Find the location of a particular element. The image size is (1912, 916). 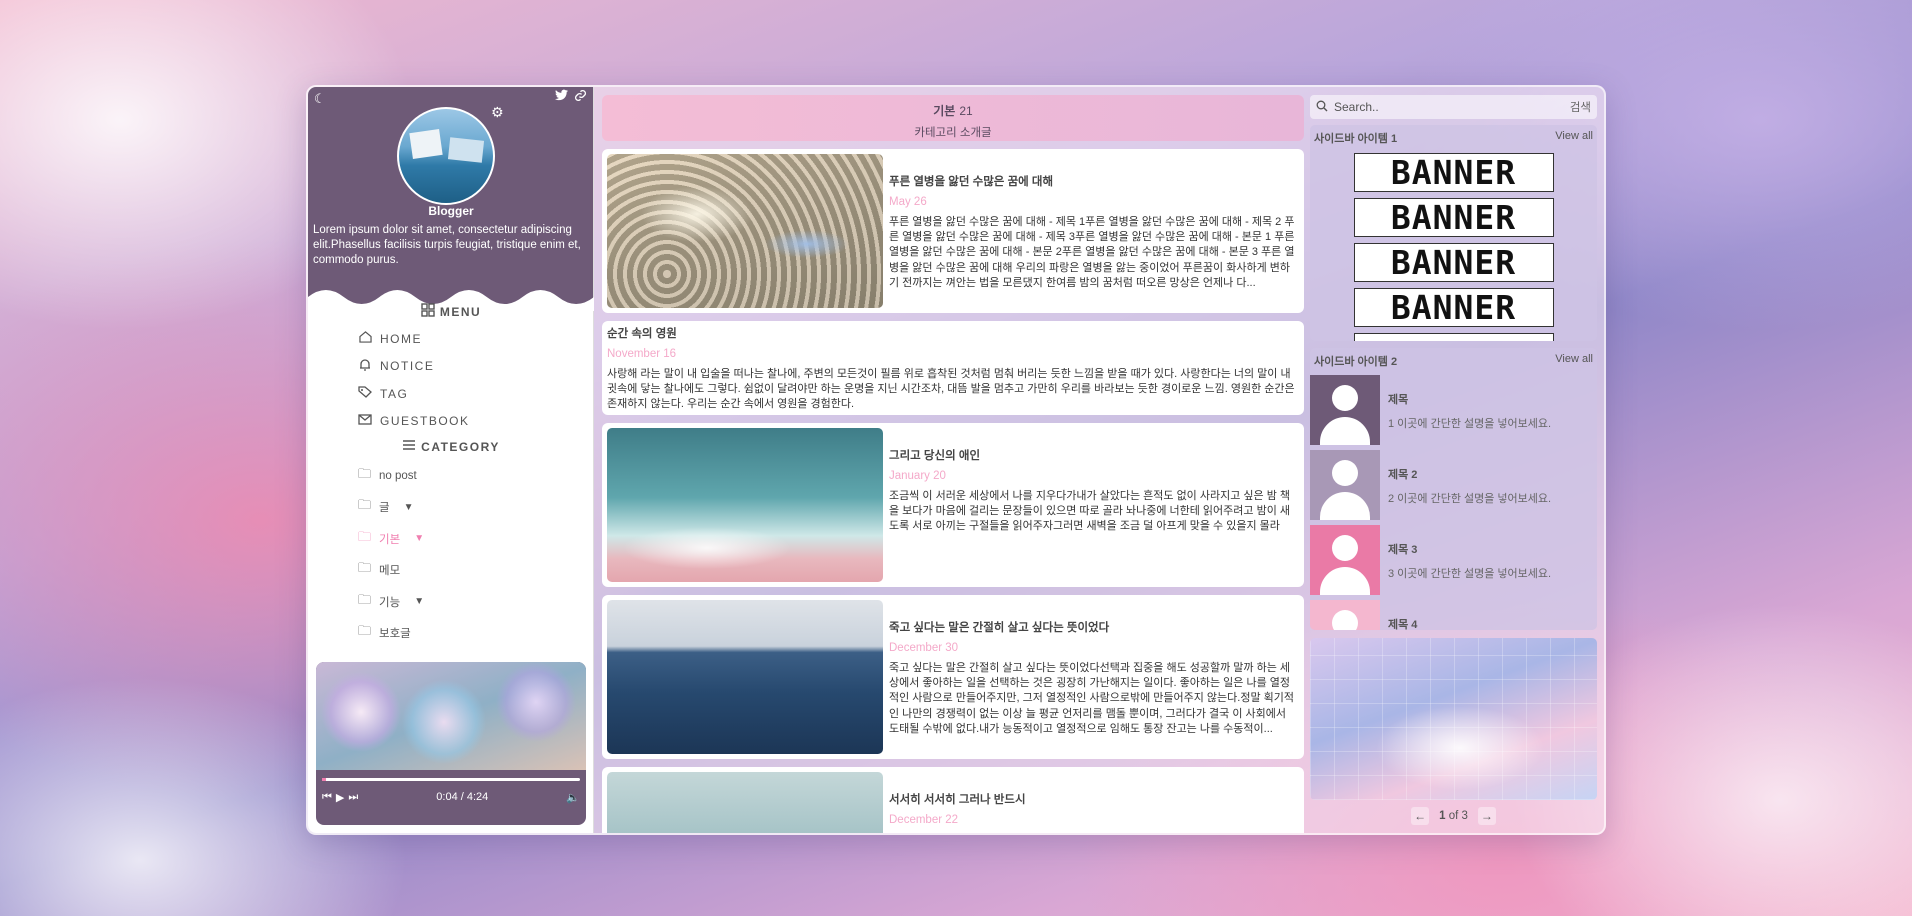

list-item: 제목 3 3 이곳에 간단한 설명을 넣어보세요. is located at coordinates (1453, 562).